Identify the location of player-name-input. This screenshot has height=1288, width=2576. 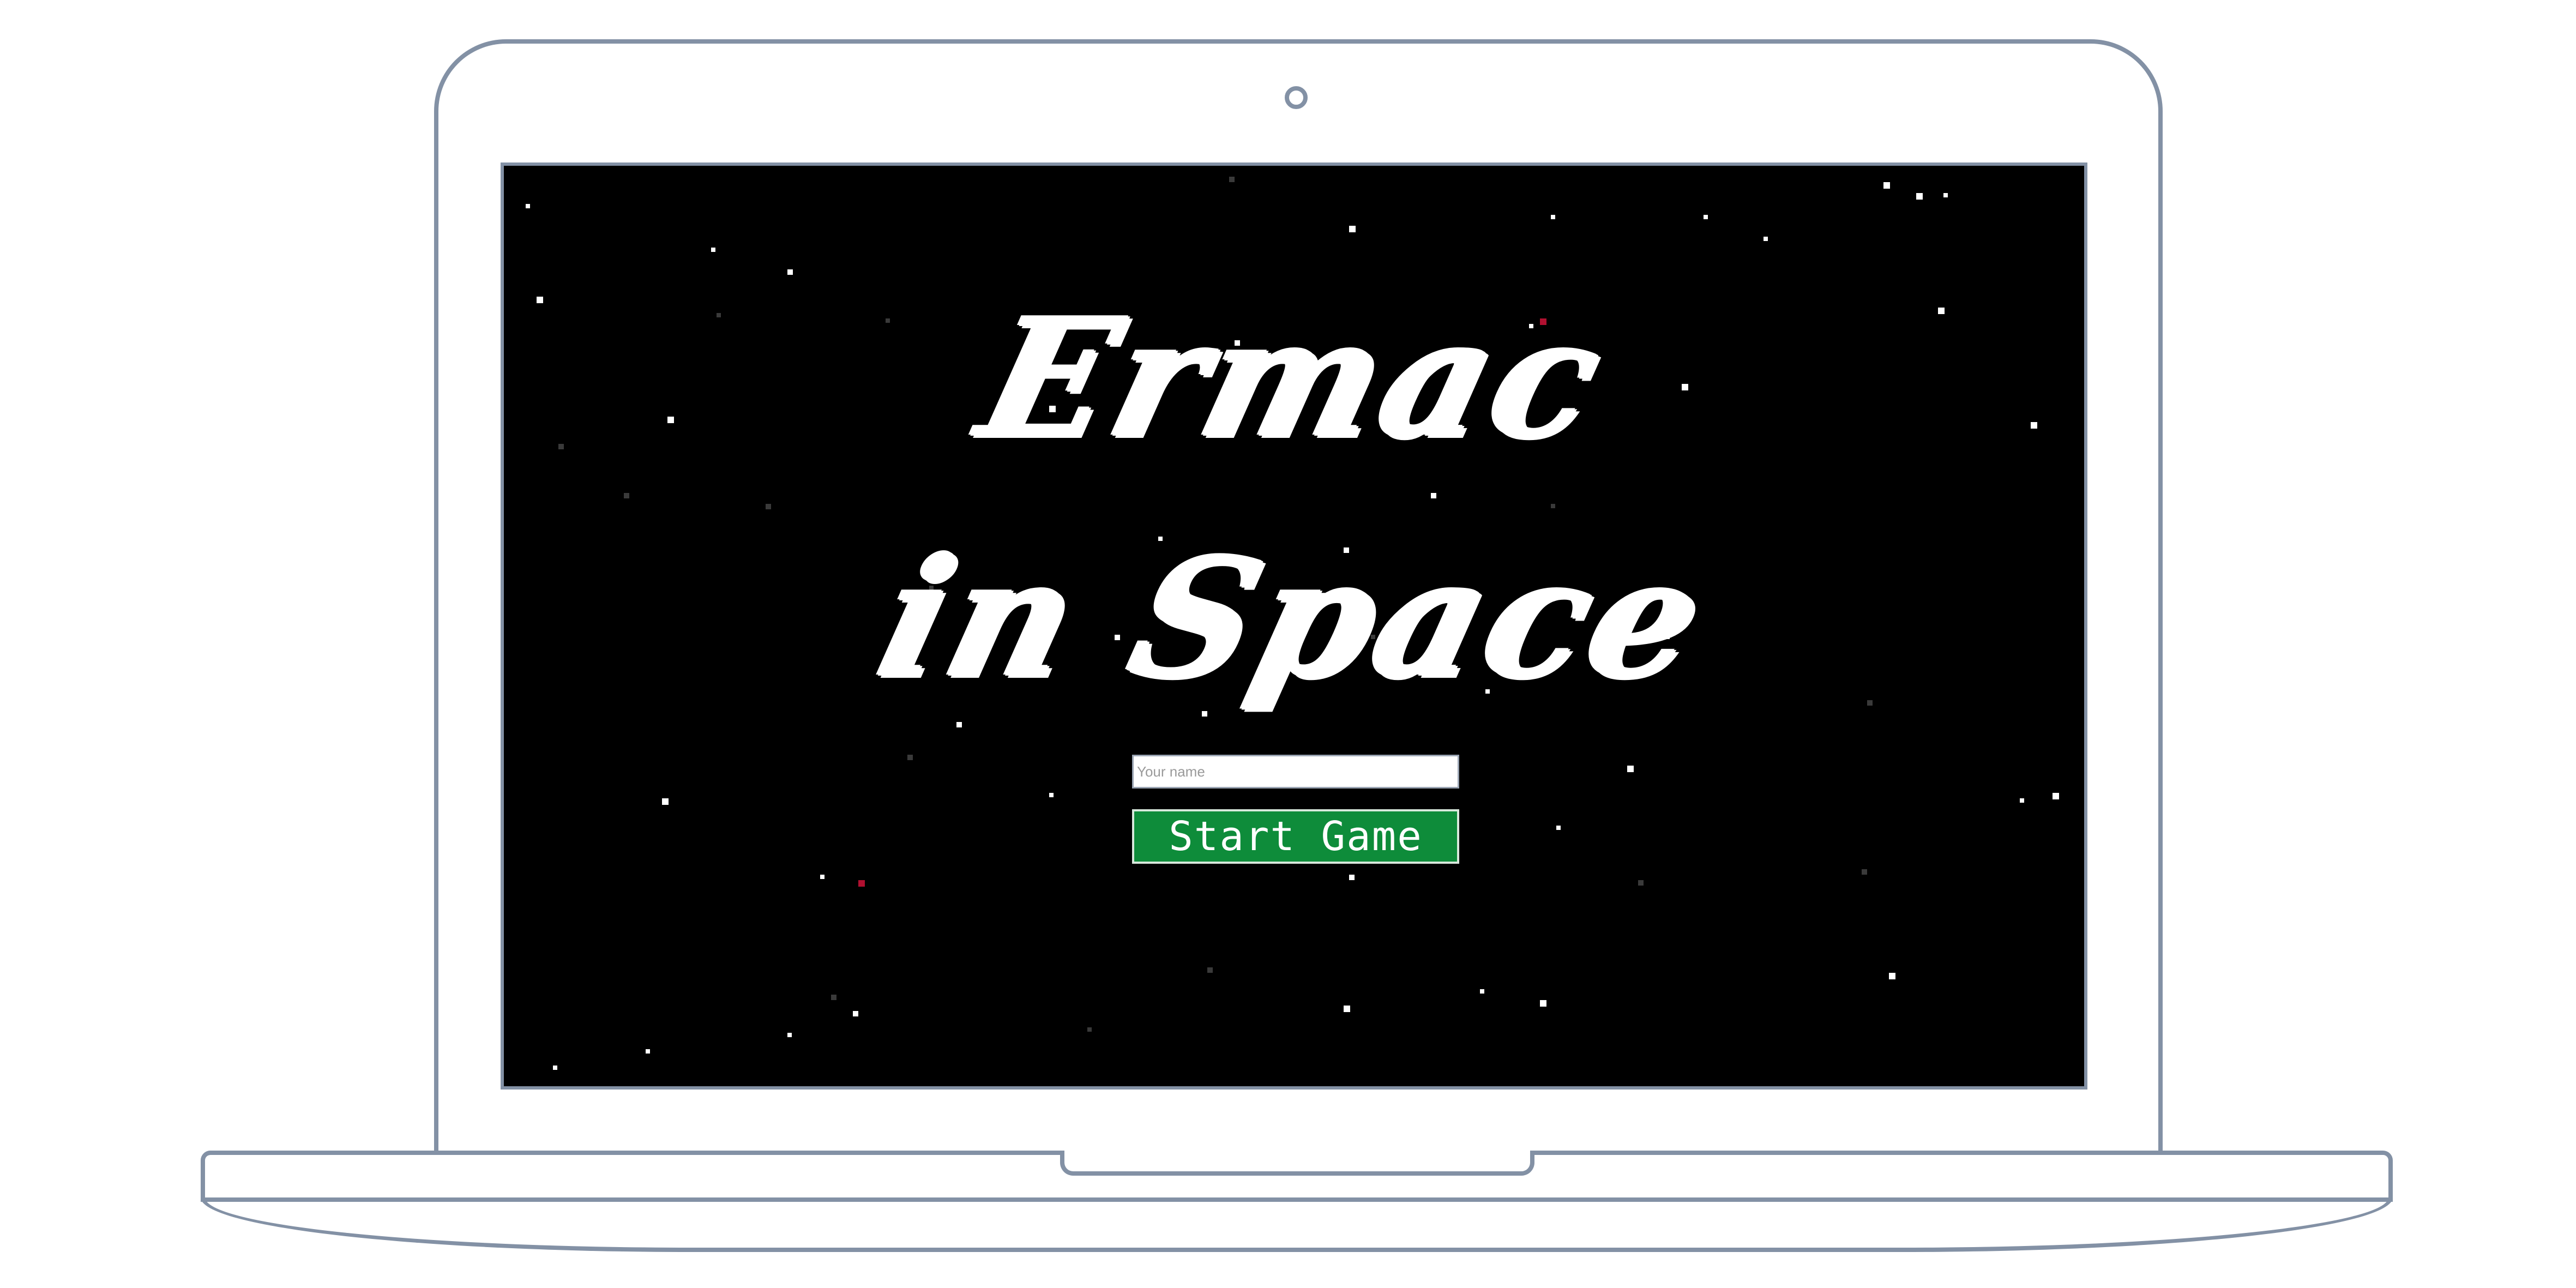
(1295, 772).